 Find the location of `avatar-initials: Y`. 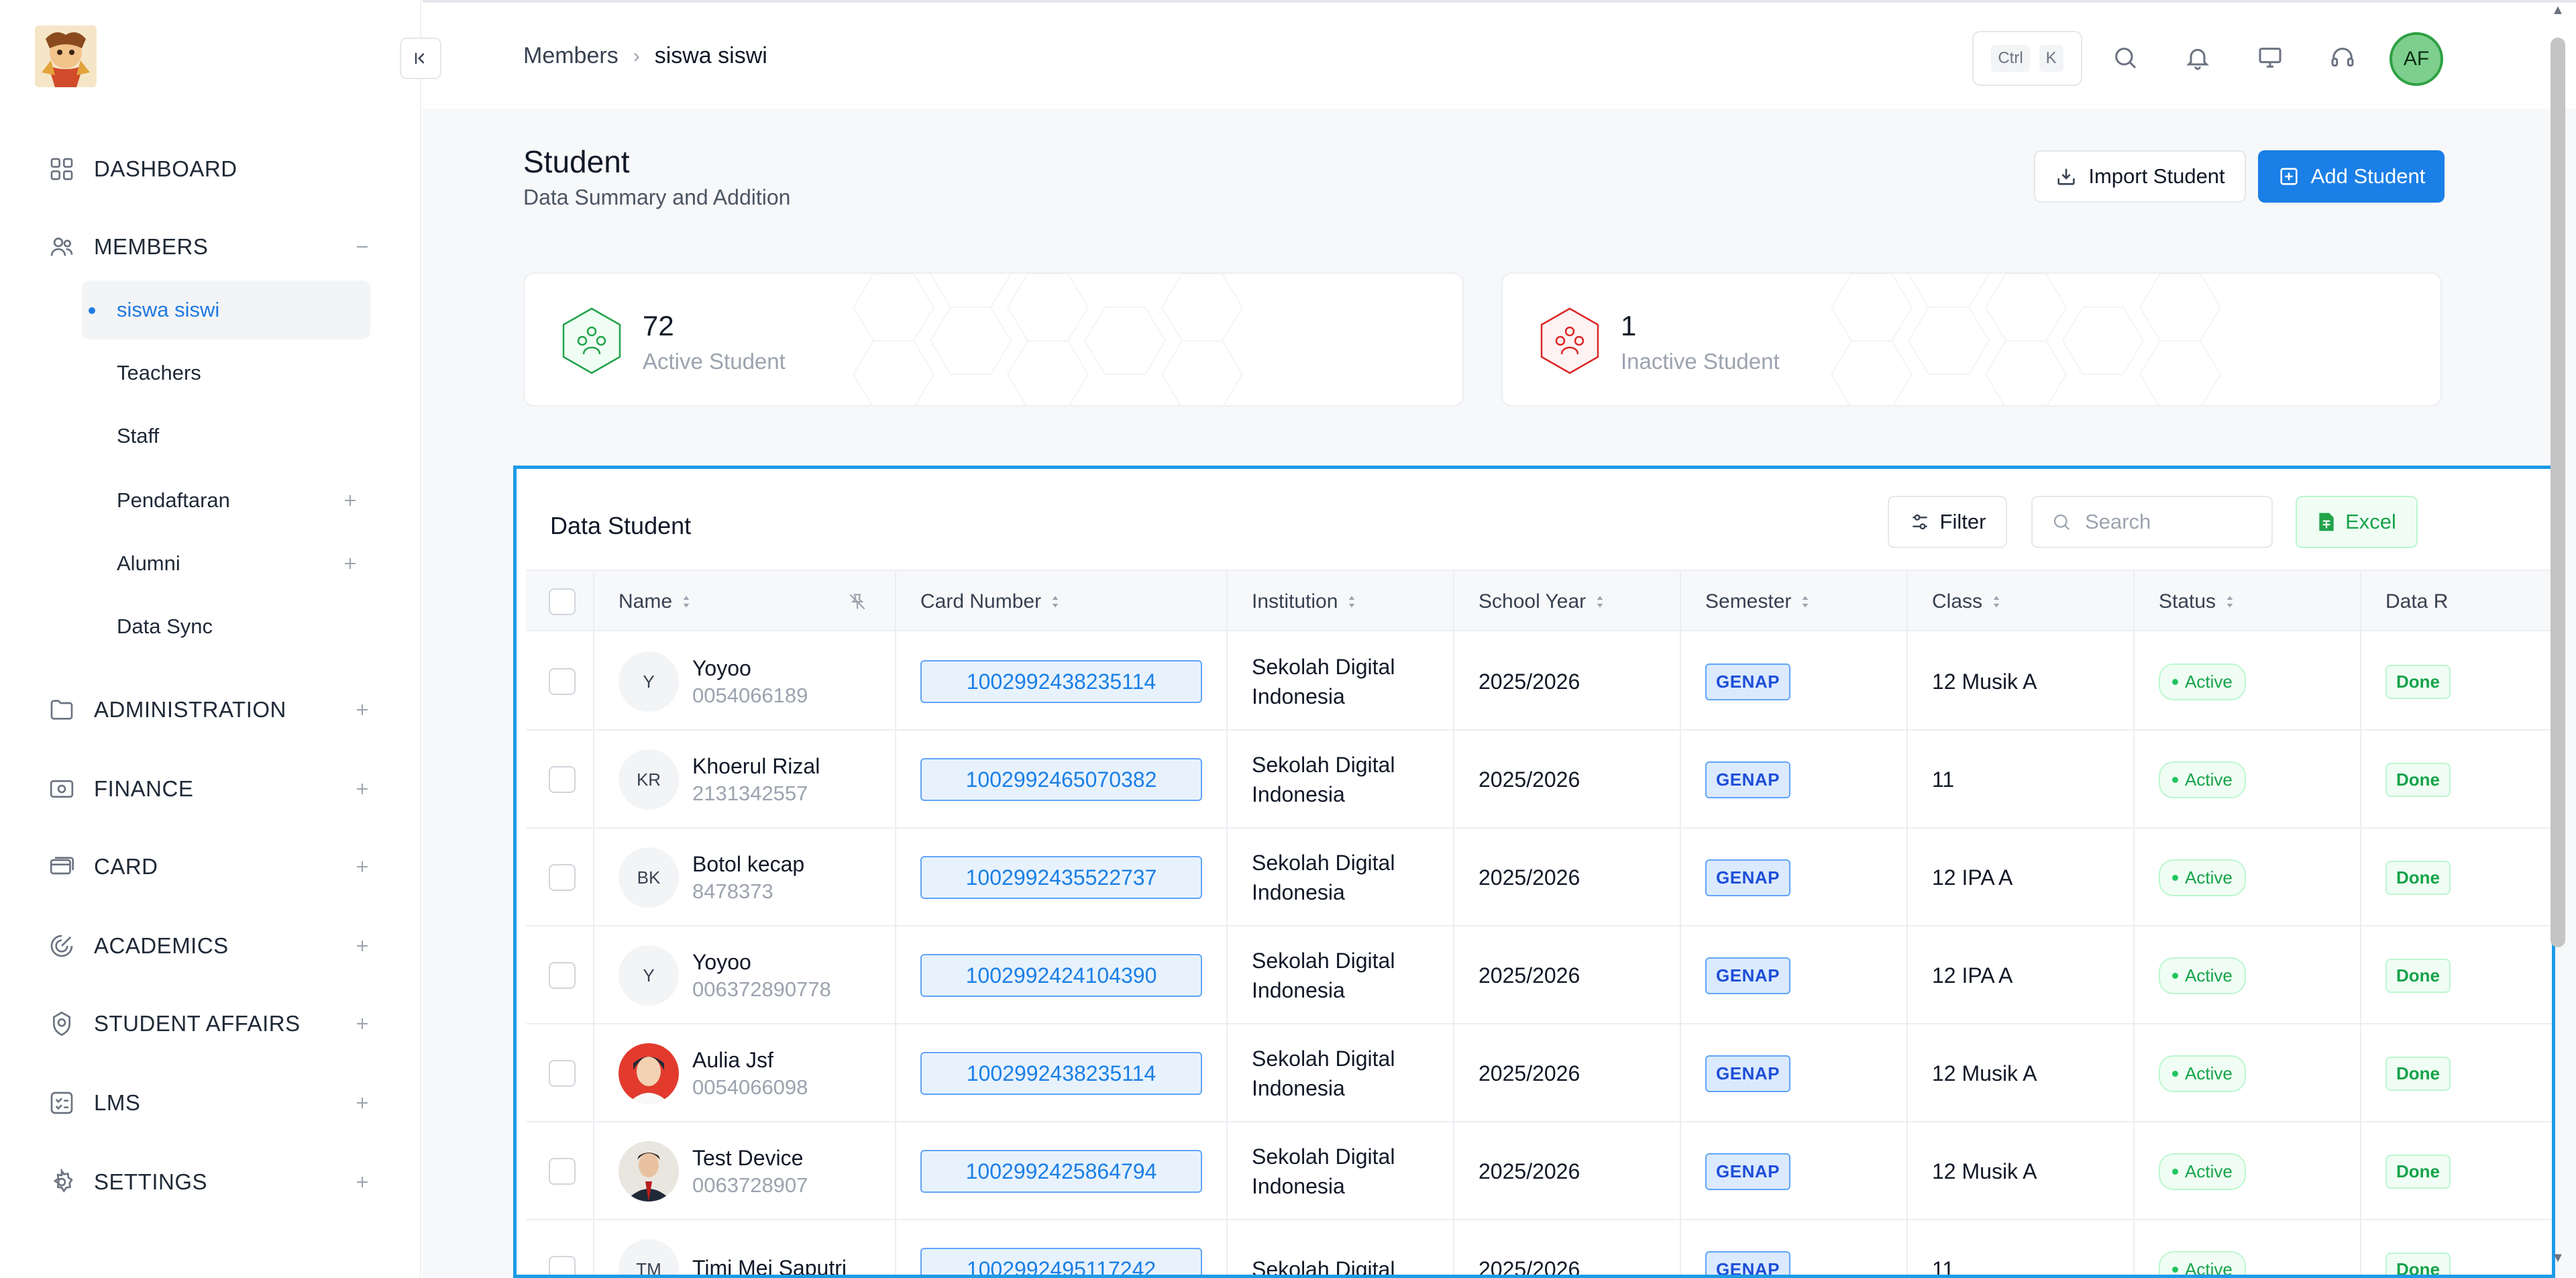

avatar-initials: Y is located at coordinates (649, 681).